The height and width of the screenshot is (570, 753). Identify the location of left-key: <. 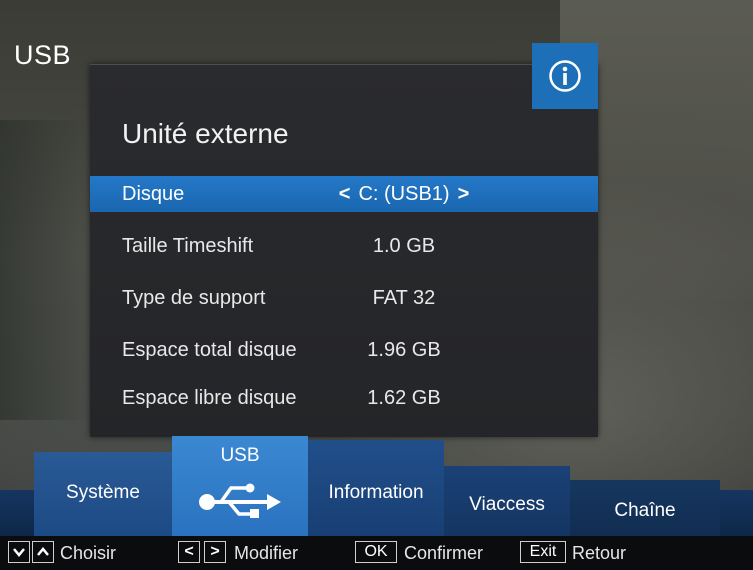
(189, 552).